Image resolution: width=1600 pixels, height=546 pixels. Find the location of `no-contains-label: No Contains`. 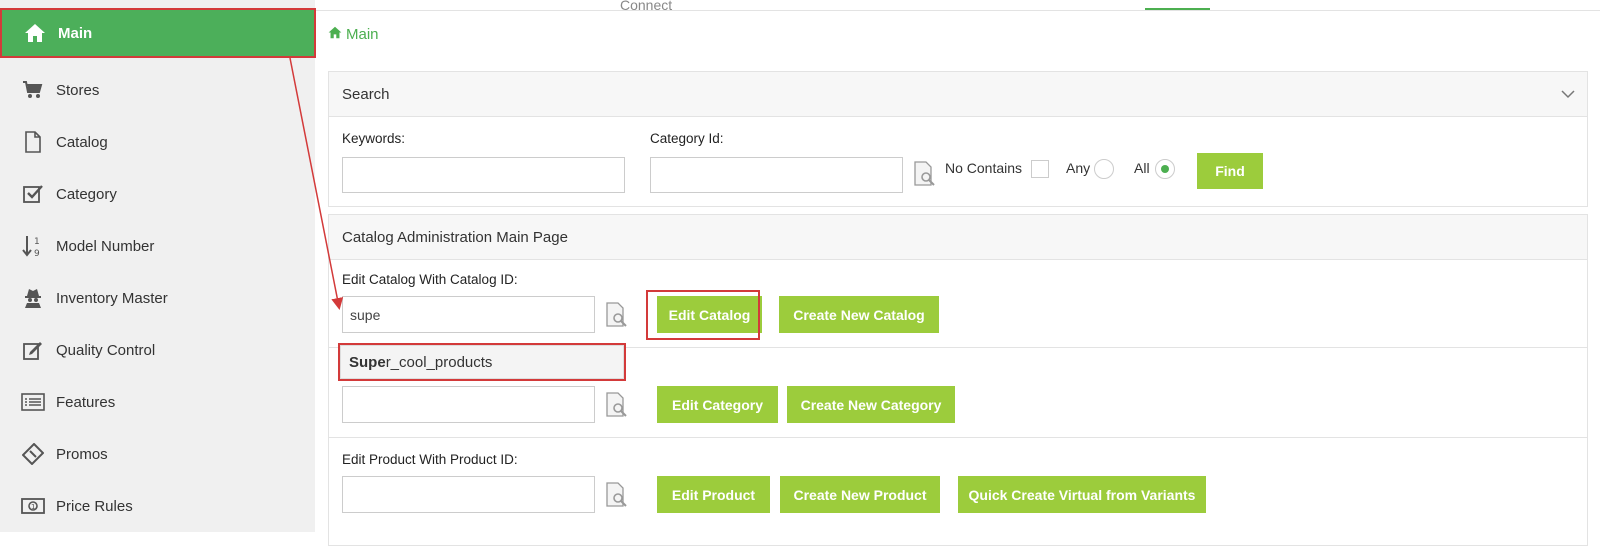

no-contains-label: No Contains is located at coordinates (984, 168).